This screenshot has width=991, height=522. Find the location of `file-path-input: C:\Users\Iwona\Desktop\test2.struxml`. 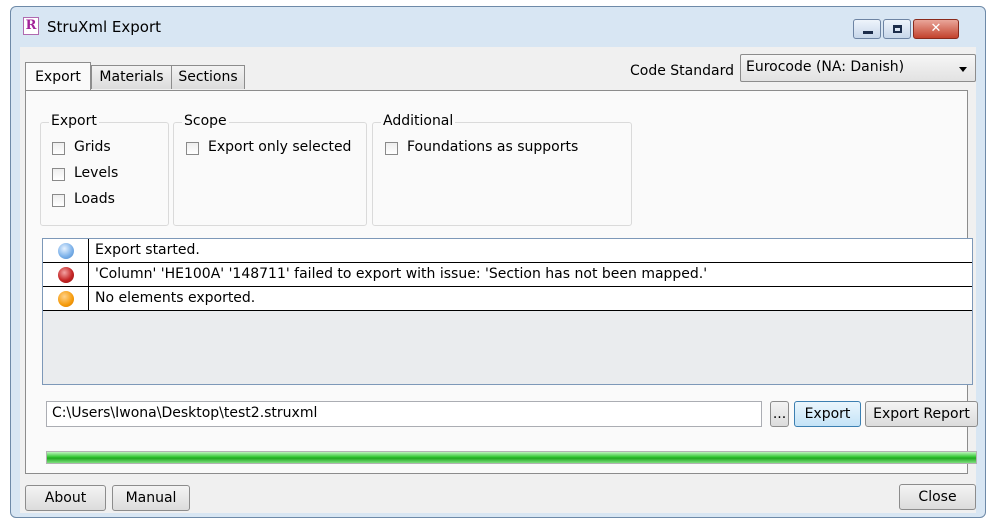

file-path-input: C:\Users\Iwona\Desktop\test2.struxml is located at coordinates (404, 414).